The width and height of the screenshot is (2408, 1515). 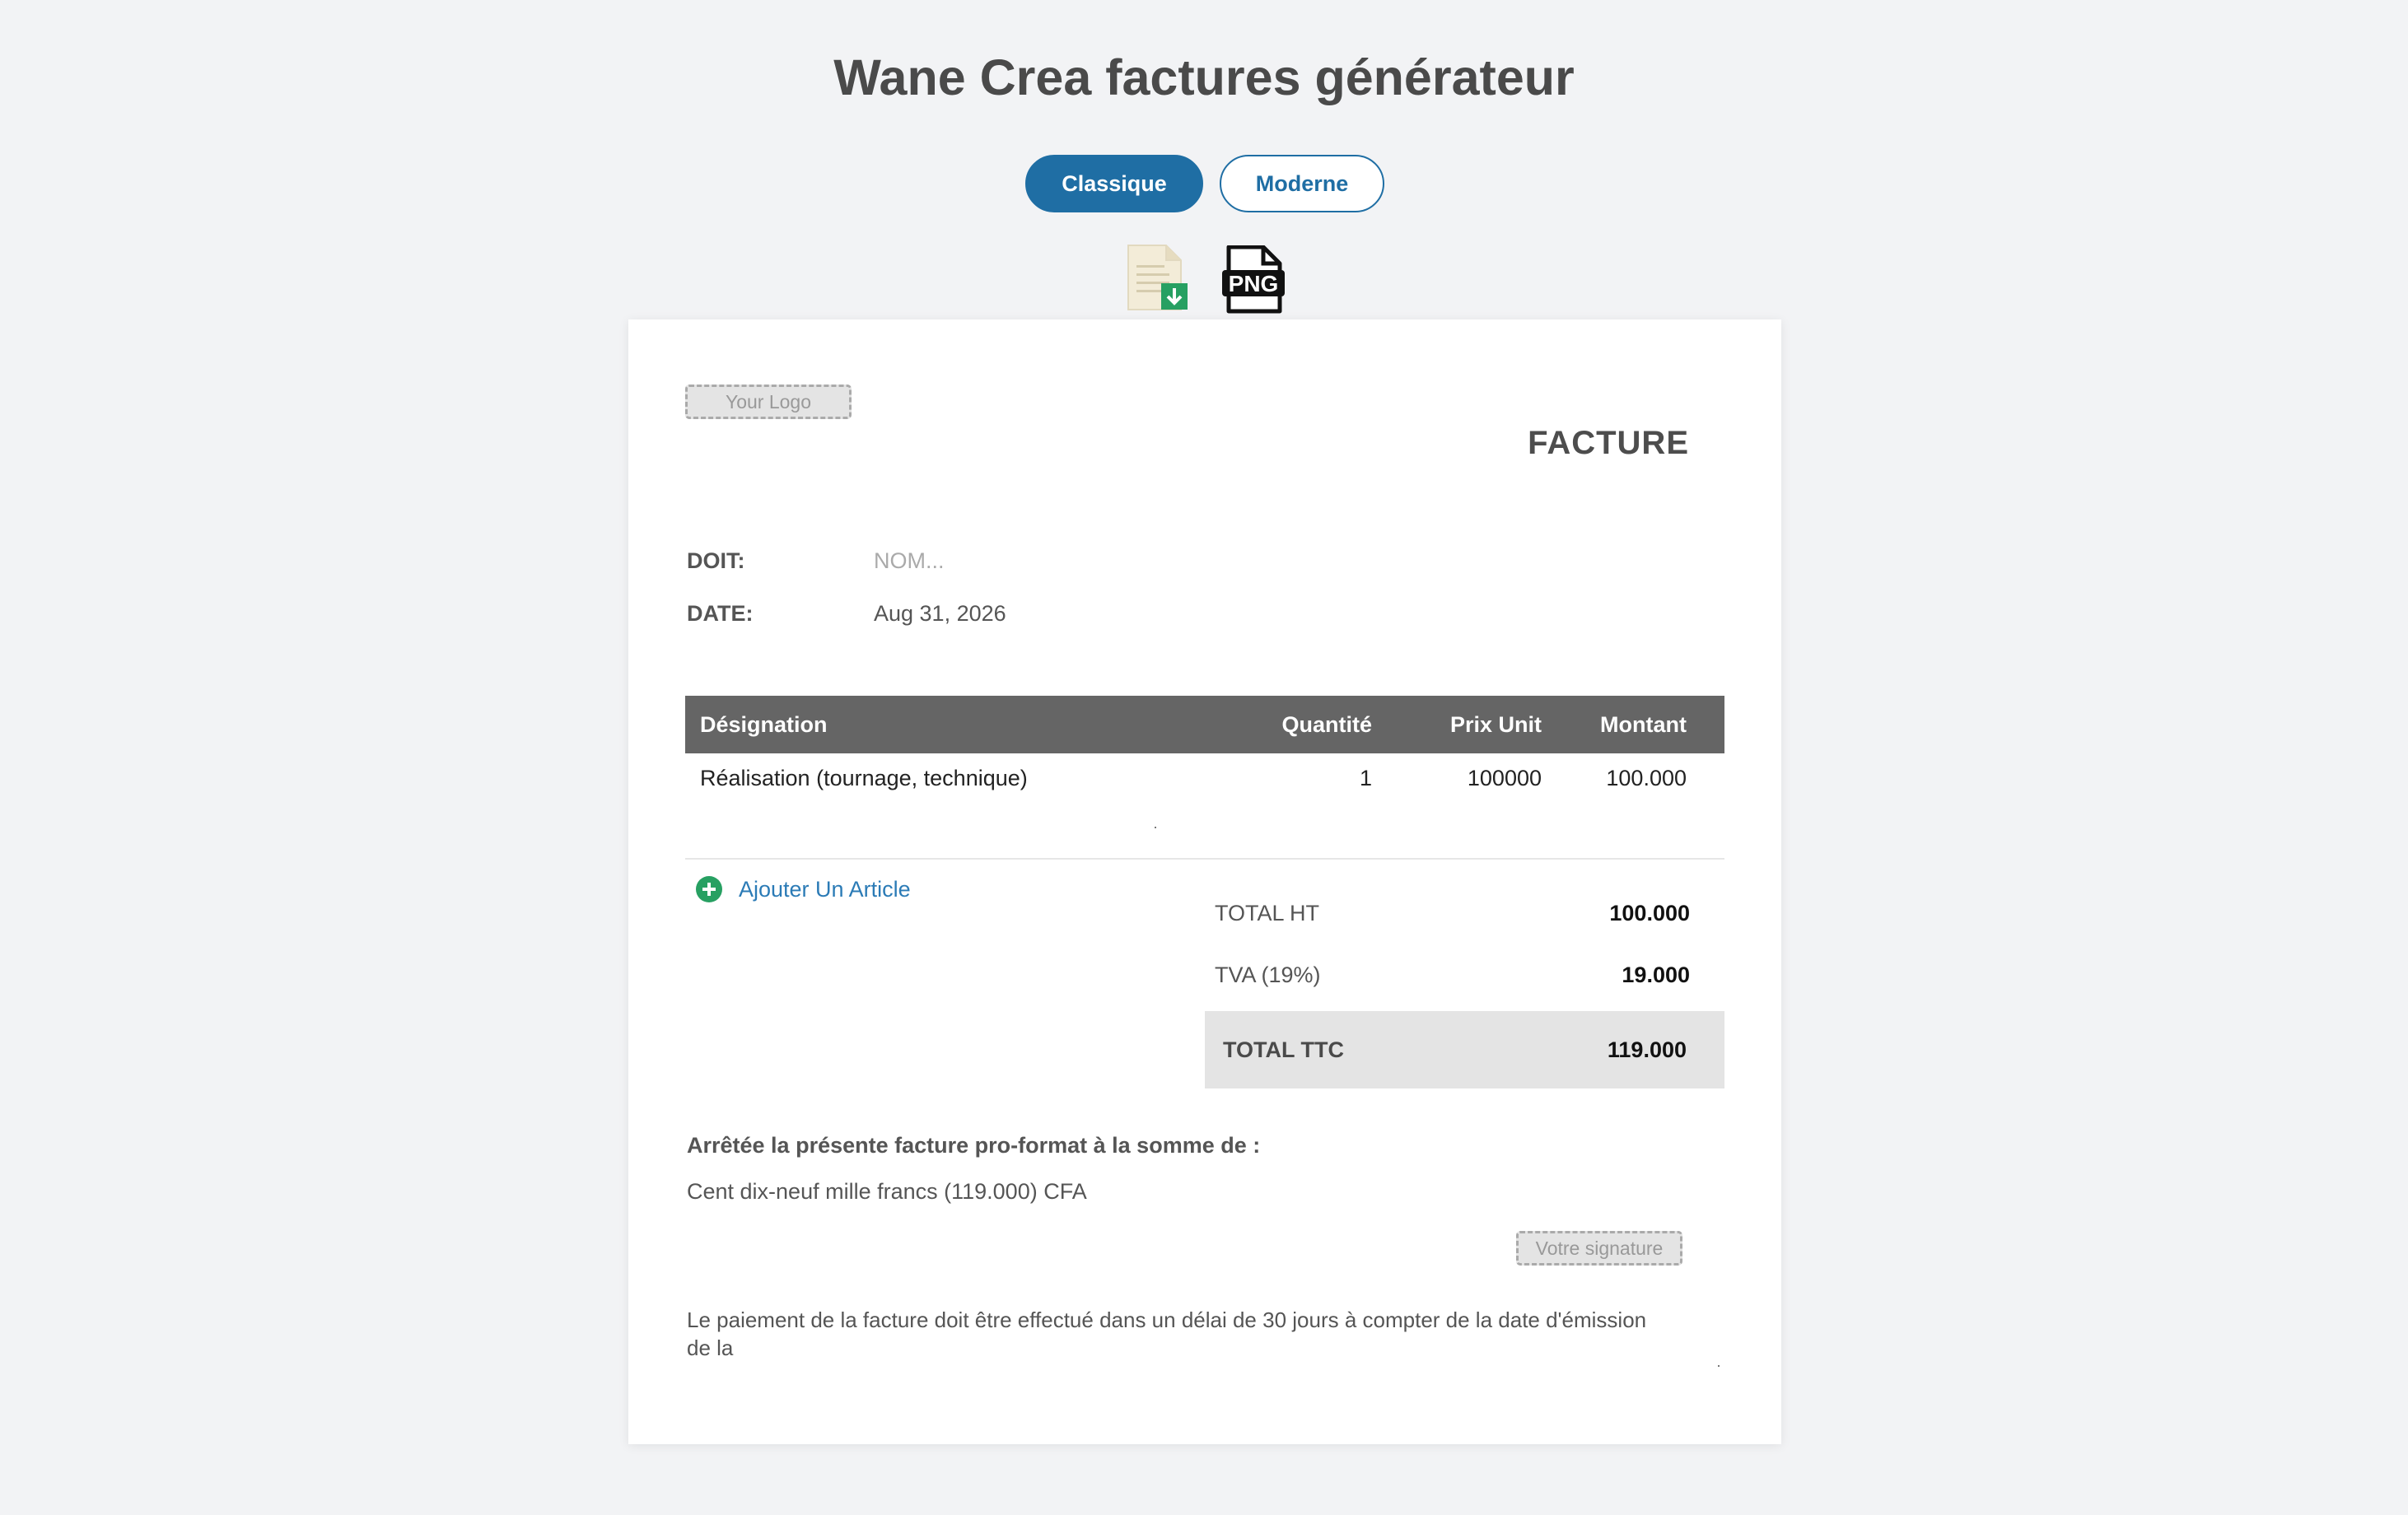 What do you see at coordinates (1599, 1248) in the screenshot?
I see `signature-upload-placeholder: Votre signature` at bounding box center [1599, 1248].